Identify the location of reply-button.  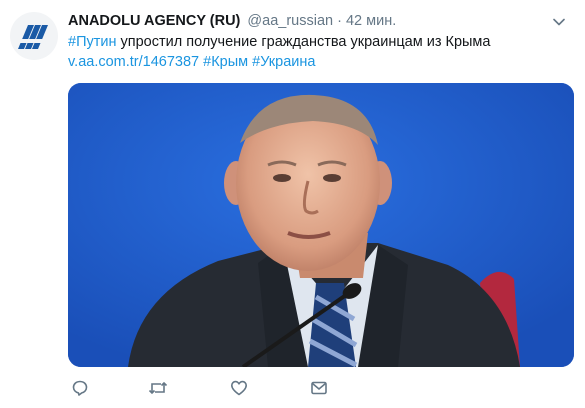
(80, 388).